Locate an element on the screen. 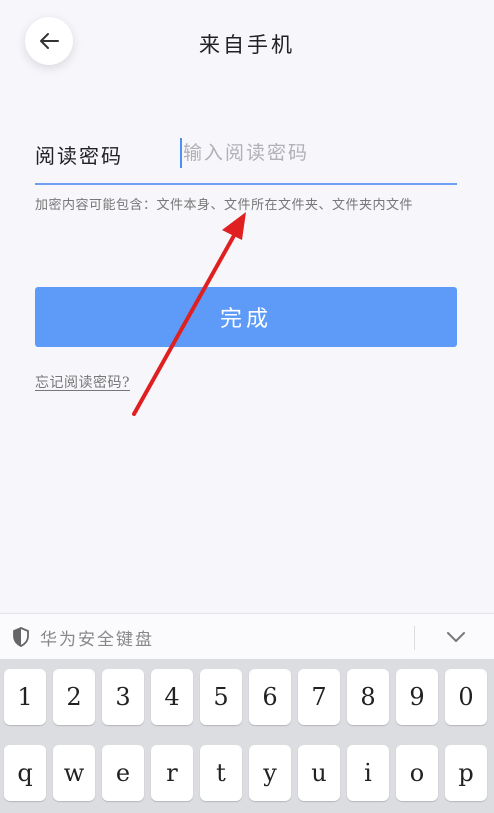 The width and height of the screenshot is (494, 813). chevron-down-icon is located at coordinates (456, 637).